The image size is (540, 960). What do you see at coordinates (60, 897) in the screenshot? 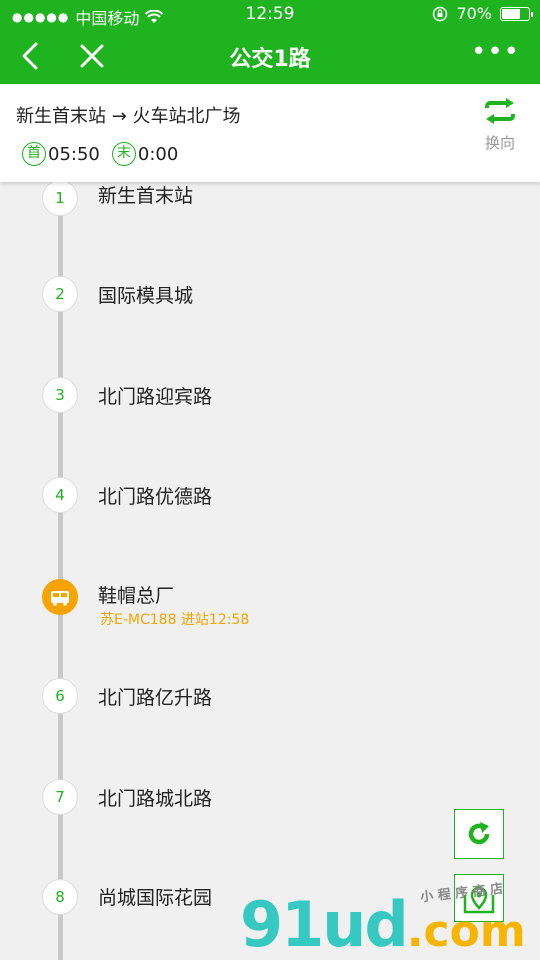
I see `stop-number: 8` at bounding box center [60, 897].